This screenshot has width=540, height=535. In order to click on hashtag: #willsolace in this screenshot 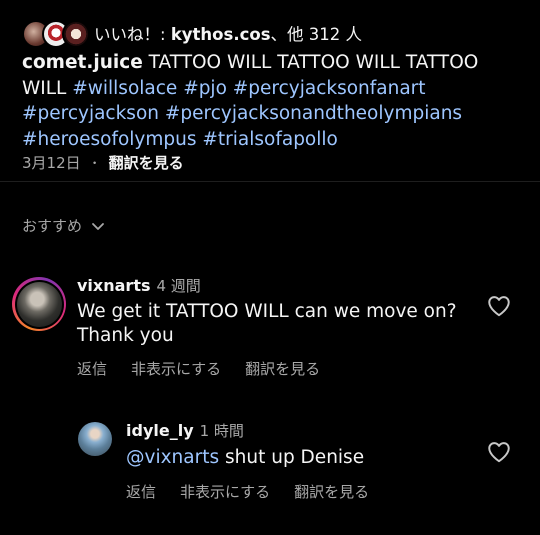, I will do `click(124, 88)`.